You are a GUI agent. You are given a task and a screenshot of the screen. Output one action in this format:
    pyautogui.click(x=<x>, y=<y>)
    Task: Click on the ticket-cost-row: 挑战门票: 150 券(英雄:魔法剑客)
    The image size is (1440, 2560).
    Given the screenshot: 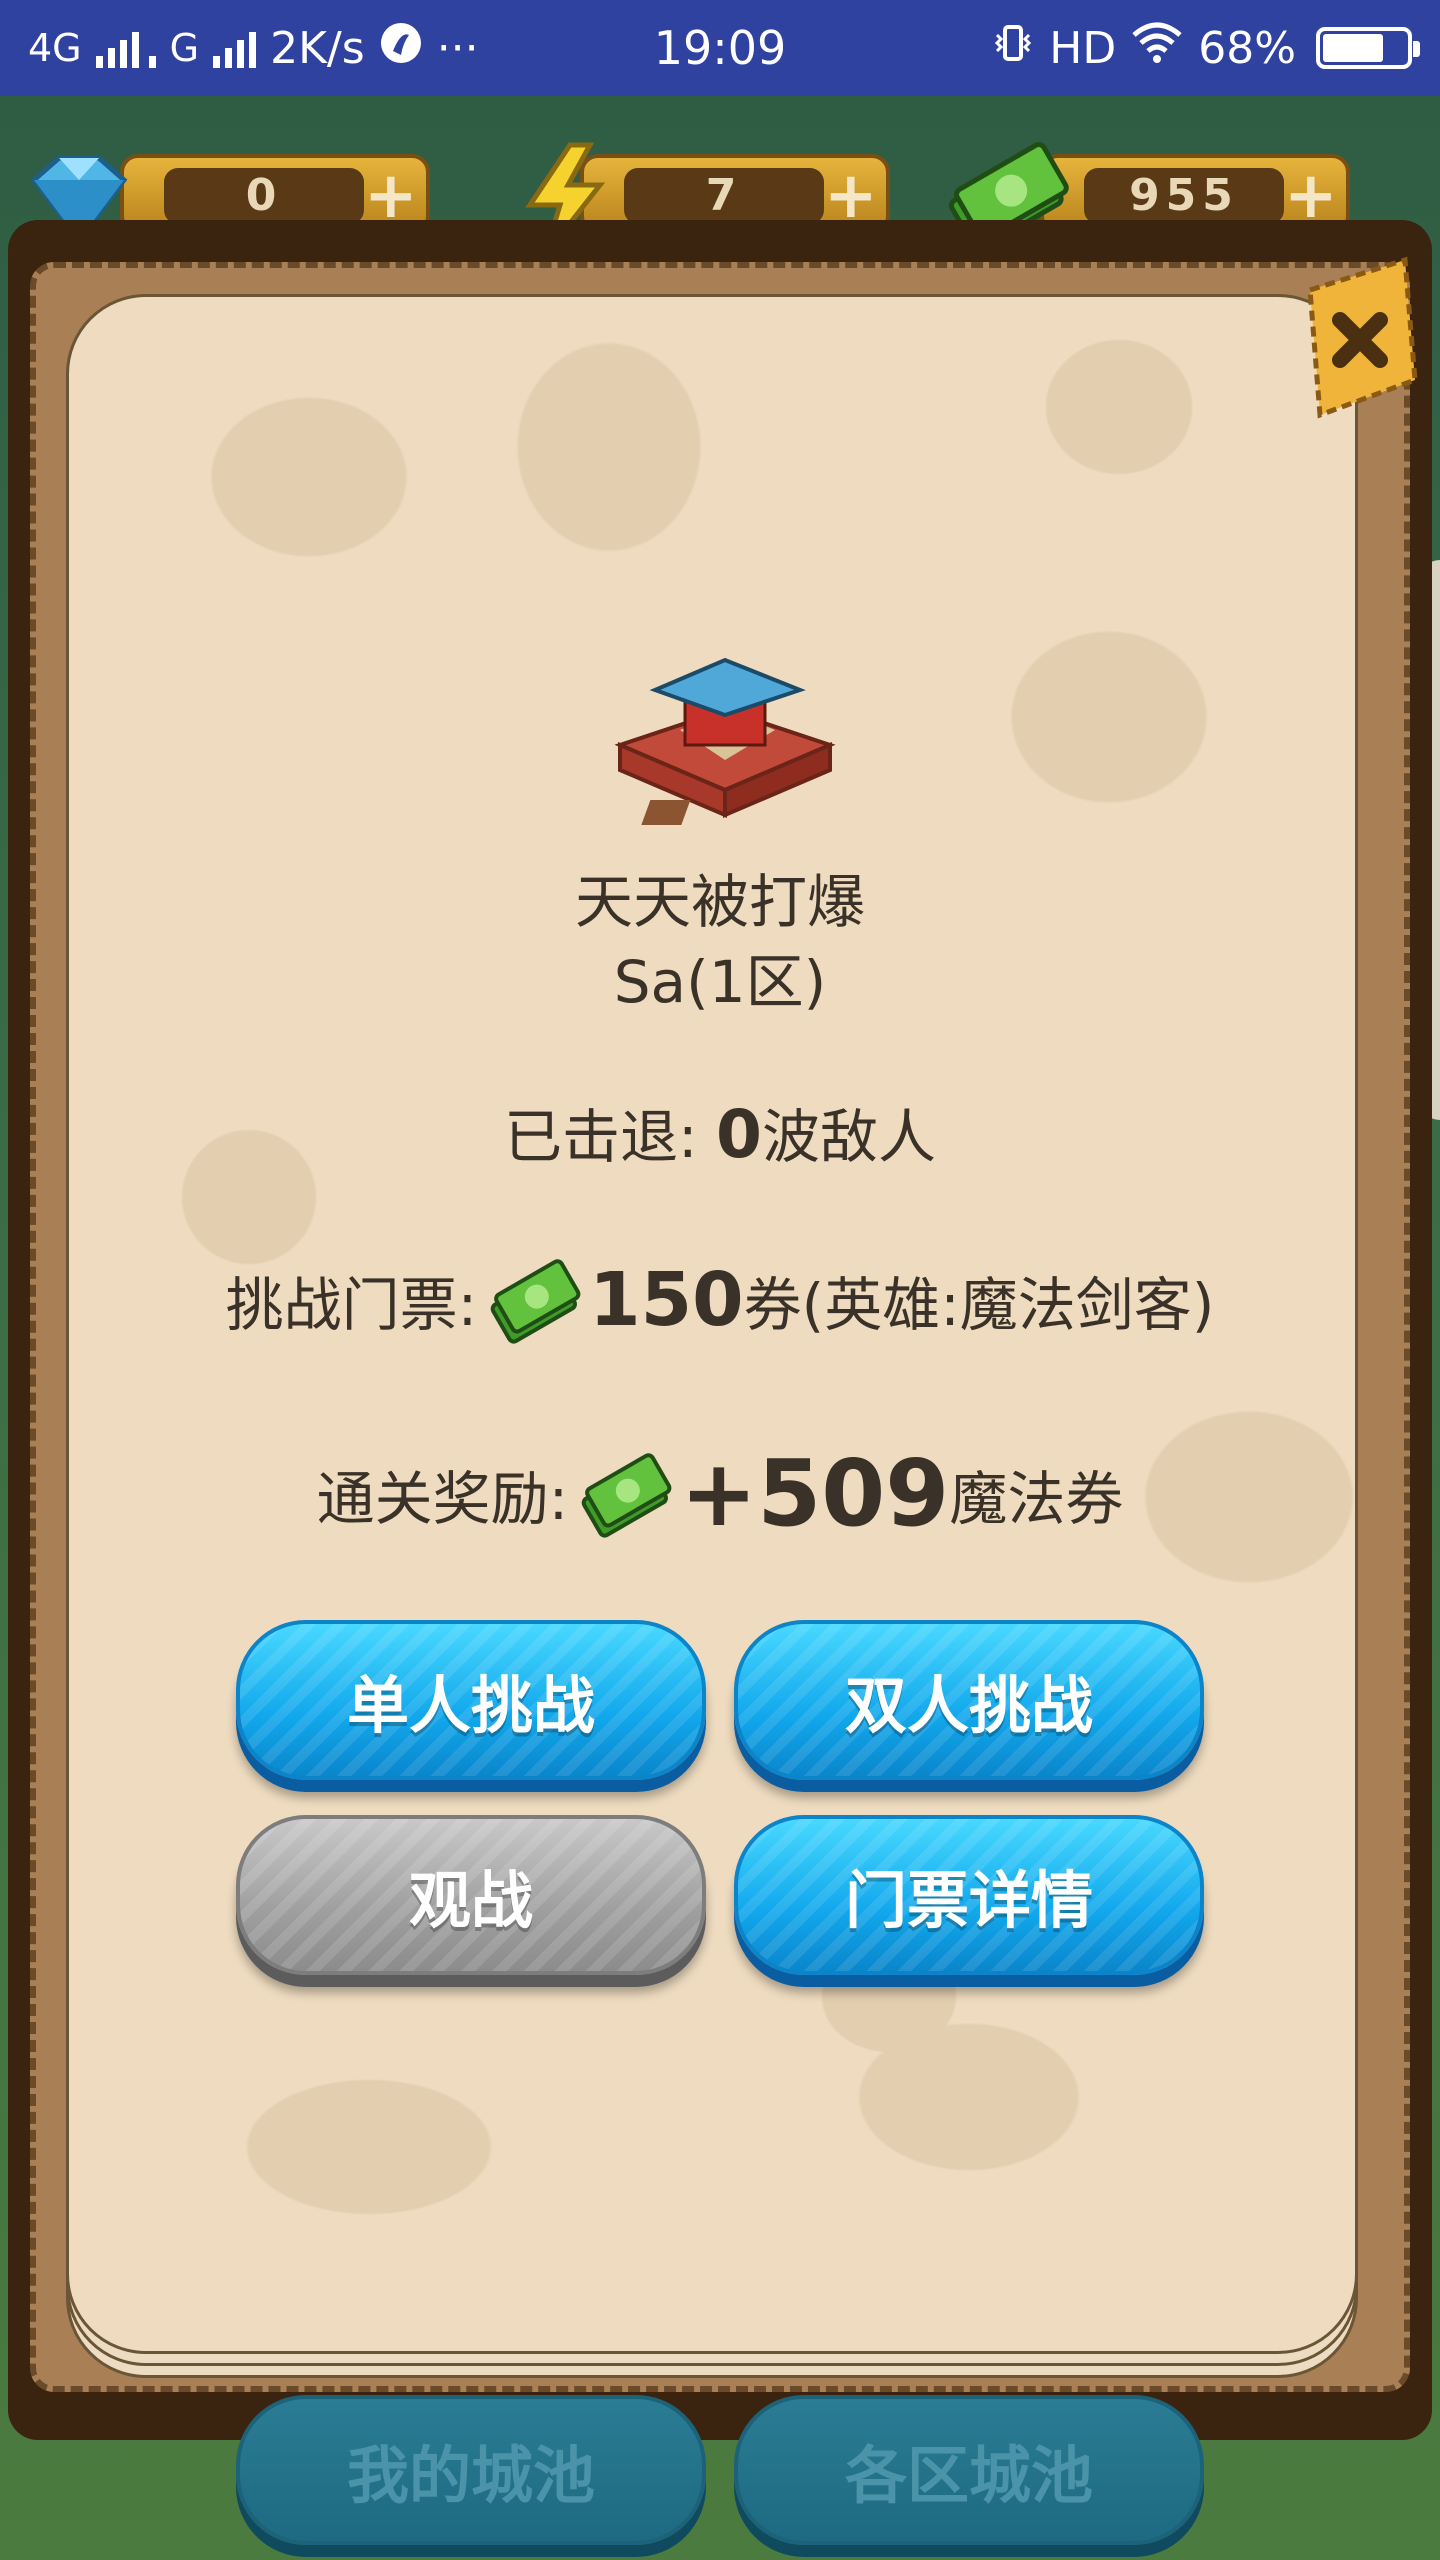 What is the action you would take?
    pyautogui.click(x=720, y=1300)
    